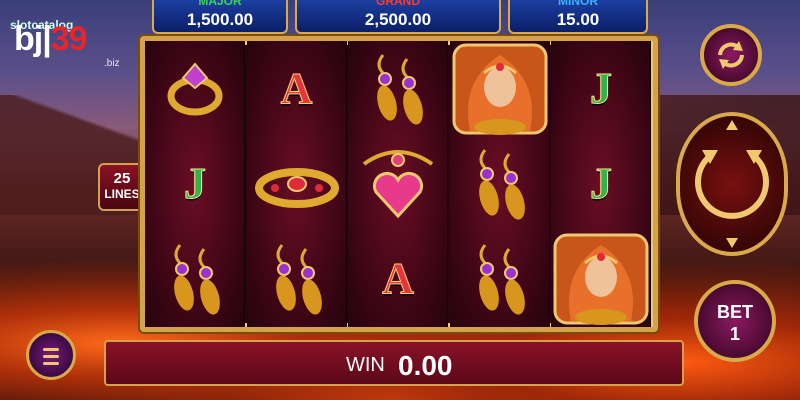 The height and width of the screenshot is (400, 800). I want to click on logo-text: bj|39, so click(51, 39).